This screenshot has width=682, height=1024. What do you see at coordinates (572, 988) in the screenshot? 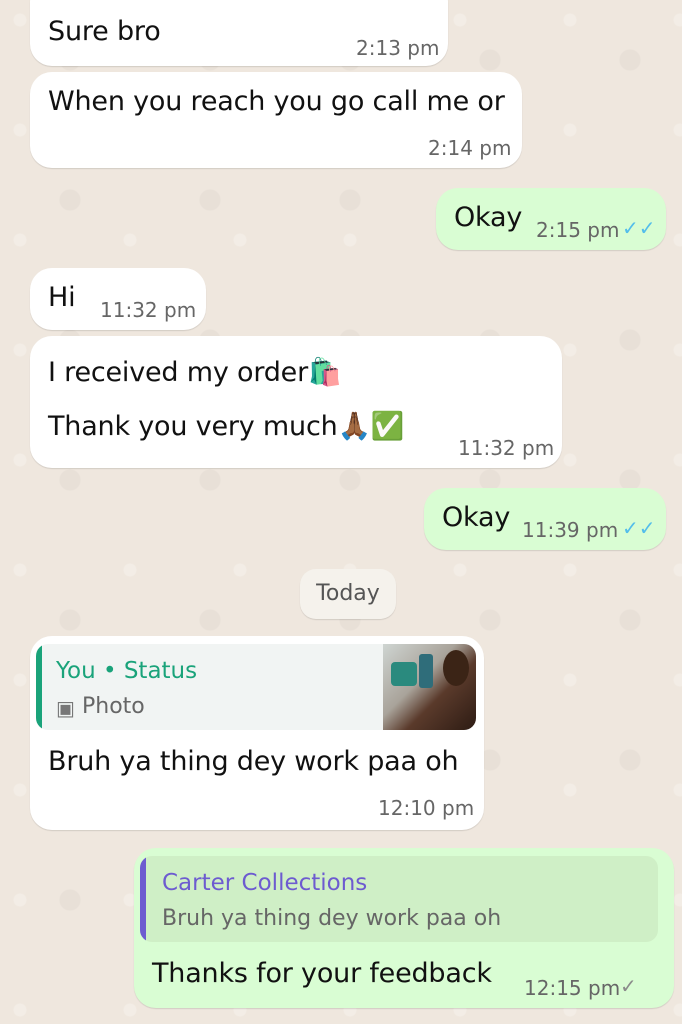
I see `message-time: 12:15 pm` at bounding box center [572, 988].